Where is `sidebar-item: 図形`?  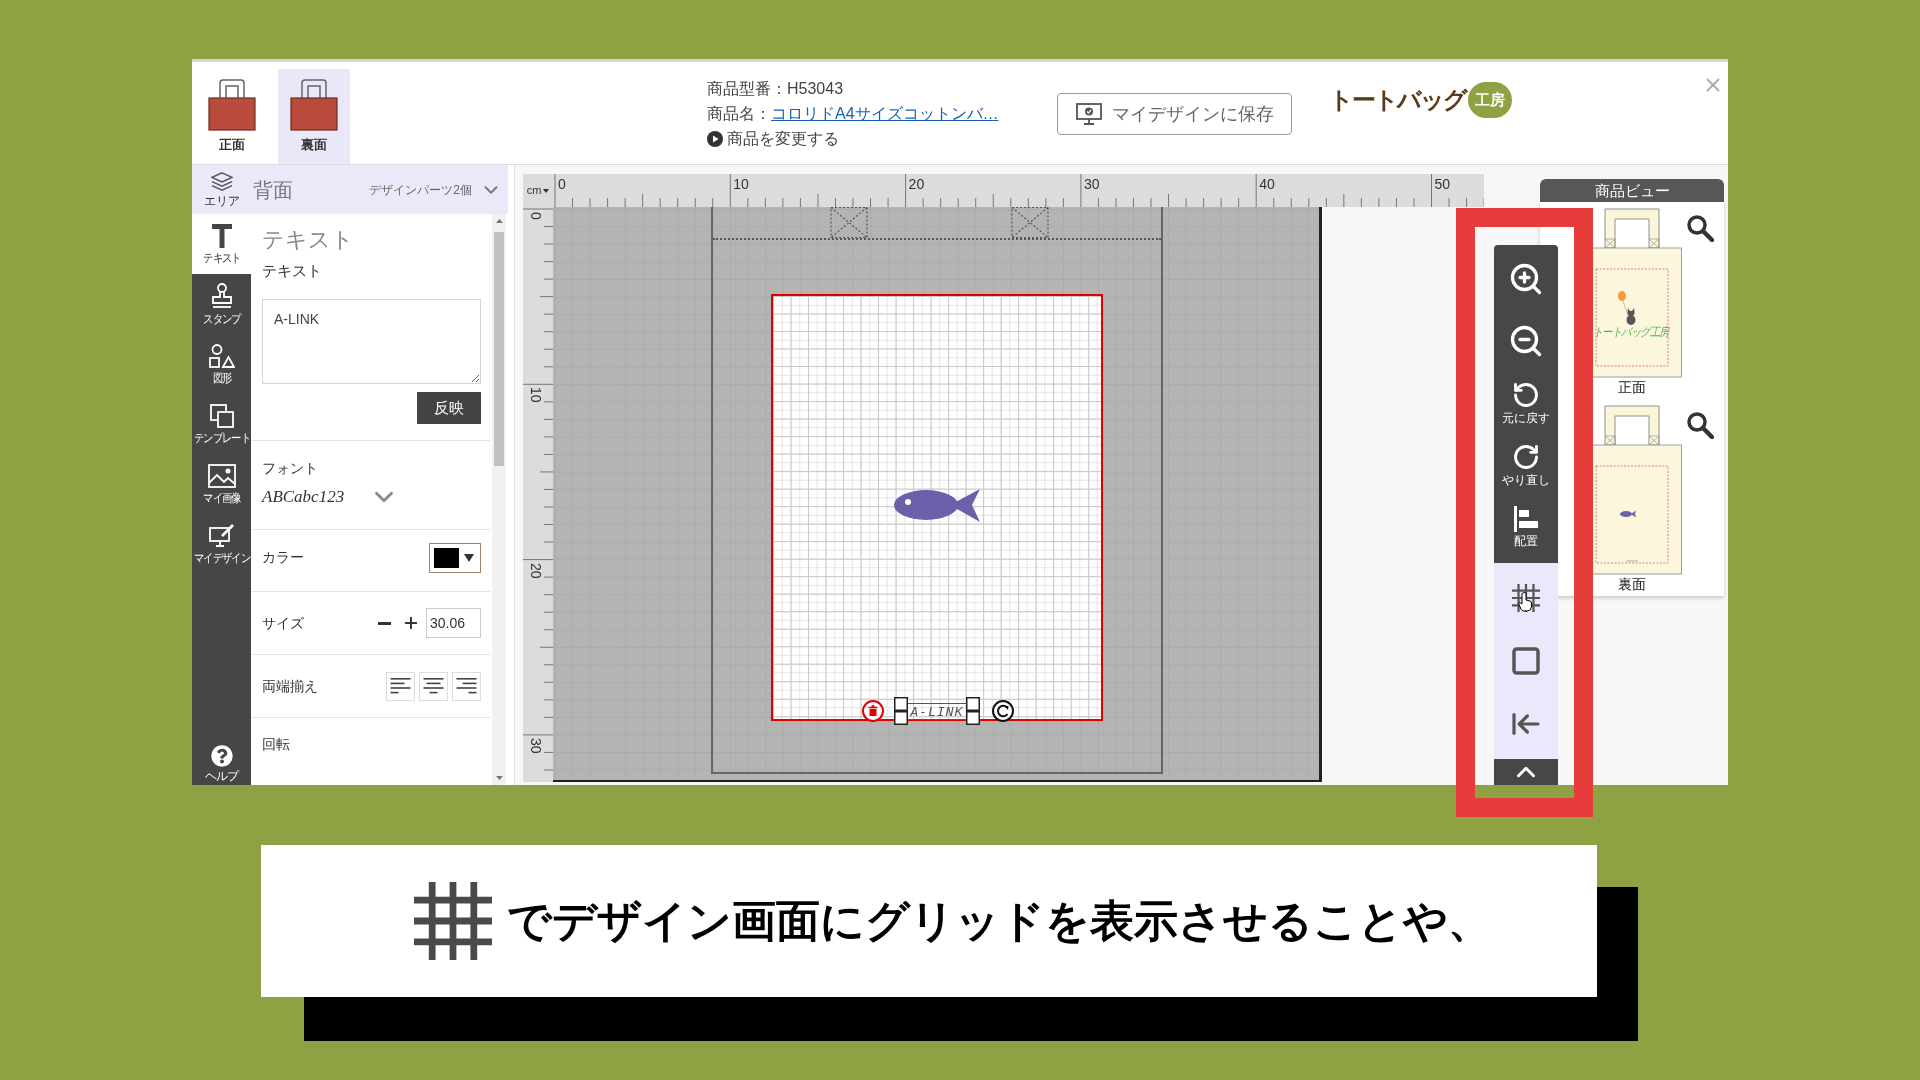
sidebar-item: 図形 is located at coordinates (221, 364).